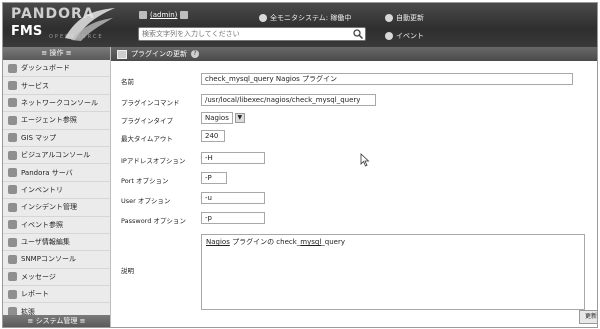 The height and width of the screenshot is (329, 600). Describe the element at coordinates (122, 54) in the screenshot. I see `plugin-icon` at that location.